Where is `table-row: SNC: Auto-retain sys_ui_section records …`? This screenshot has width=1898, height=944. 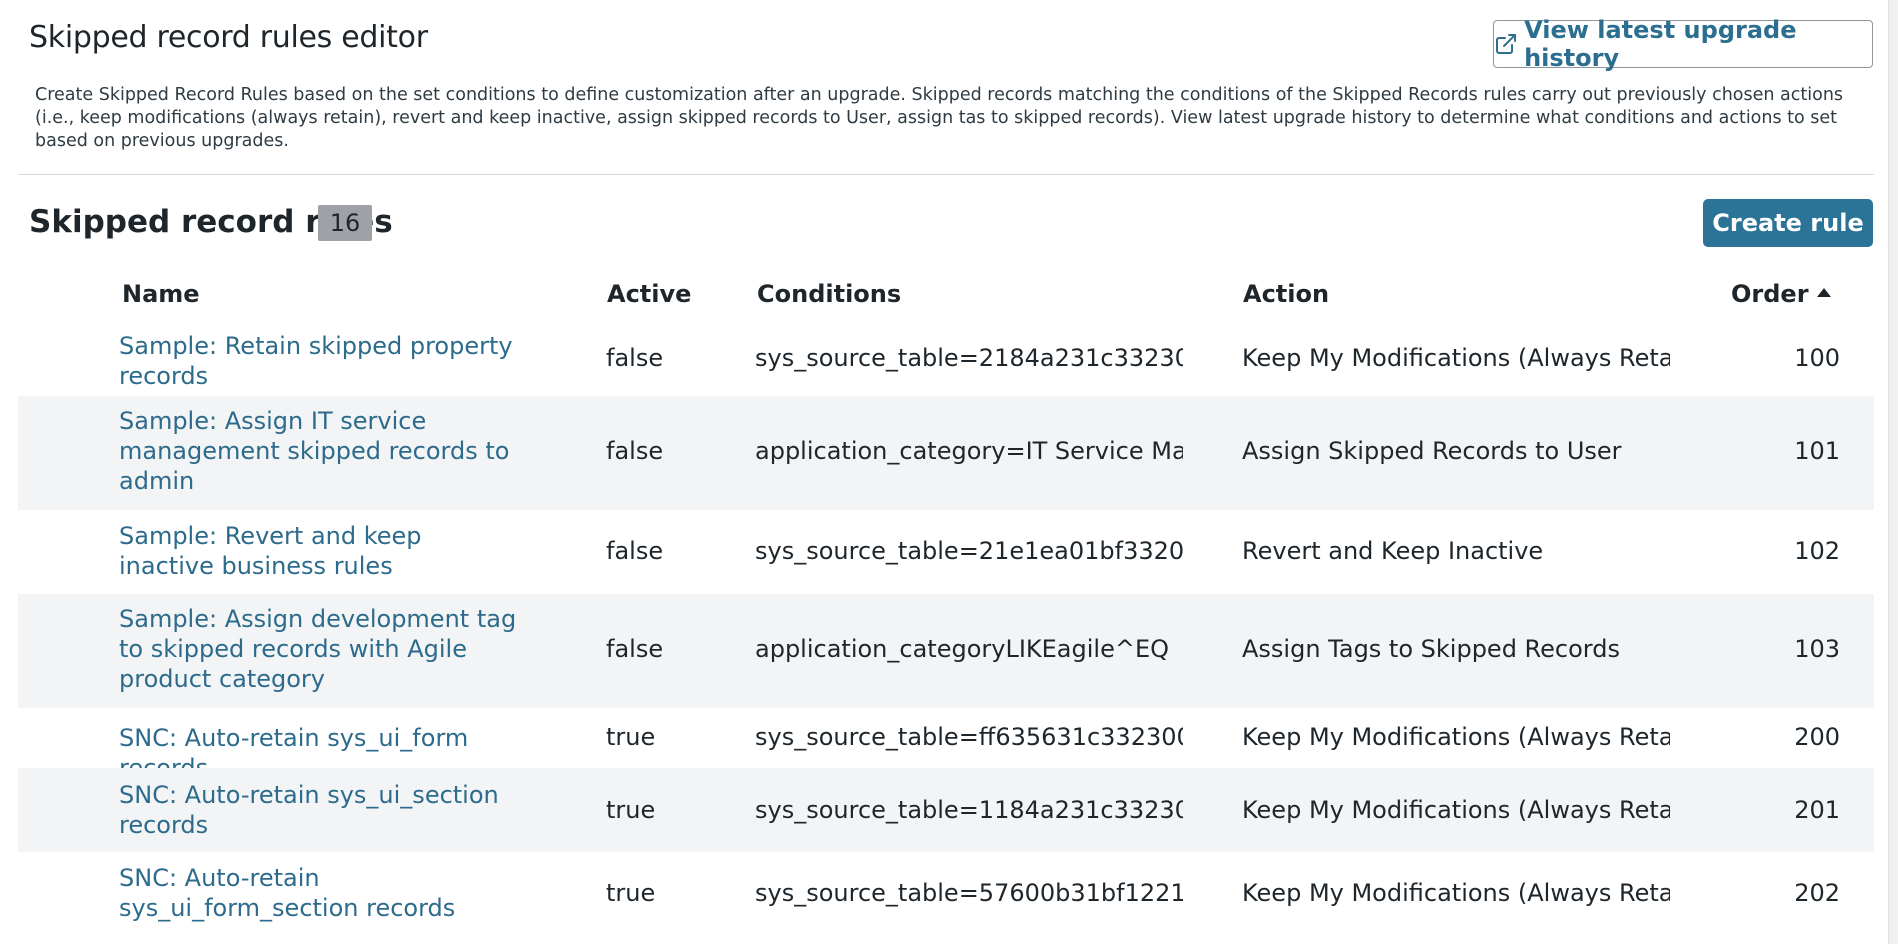 table-row: SNC: Auto-retain sys_ui_section records … is located at coordinates (946, 810).